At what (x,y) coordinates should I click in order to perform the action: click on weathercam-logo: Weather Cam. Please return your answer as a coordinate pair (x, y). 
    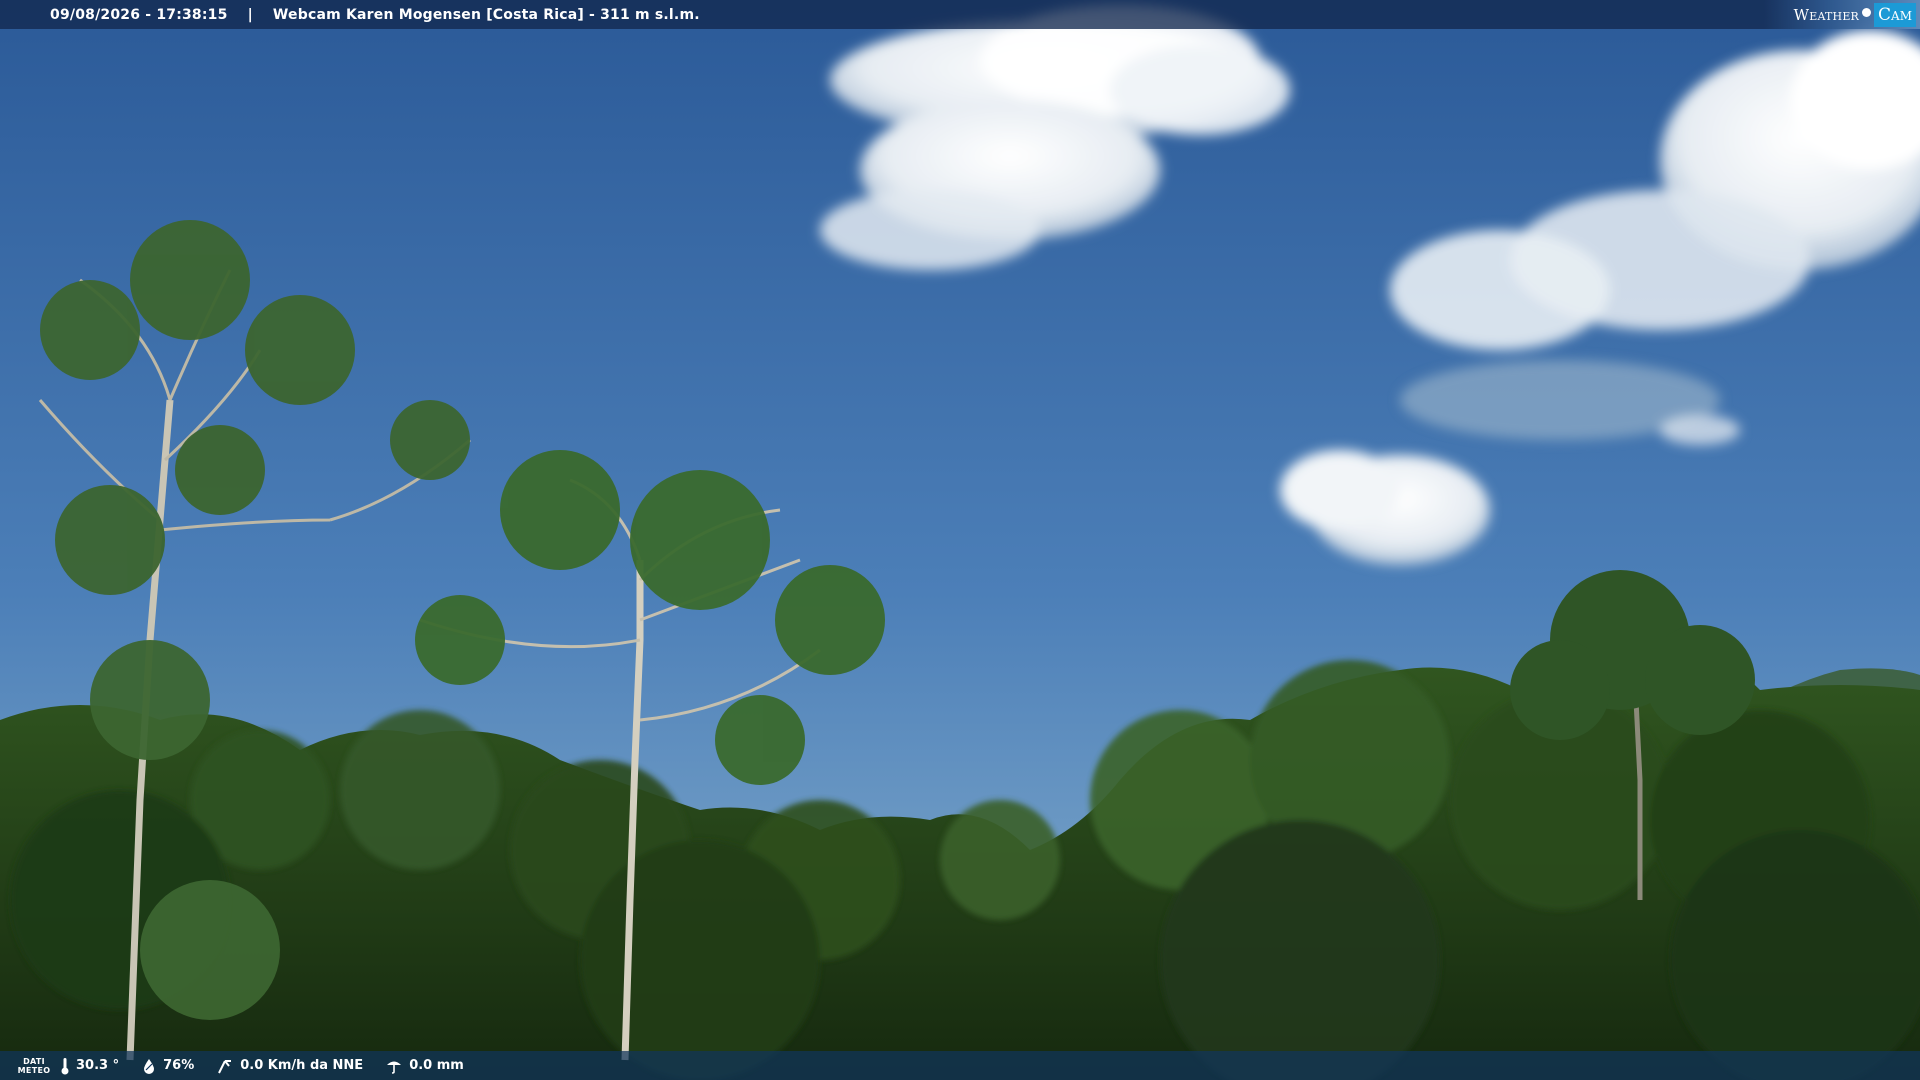
    Looking at the image, I should click on (1841, 14).